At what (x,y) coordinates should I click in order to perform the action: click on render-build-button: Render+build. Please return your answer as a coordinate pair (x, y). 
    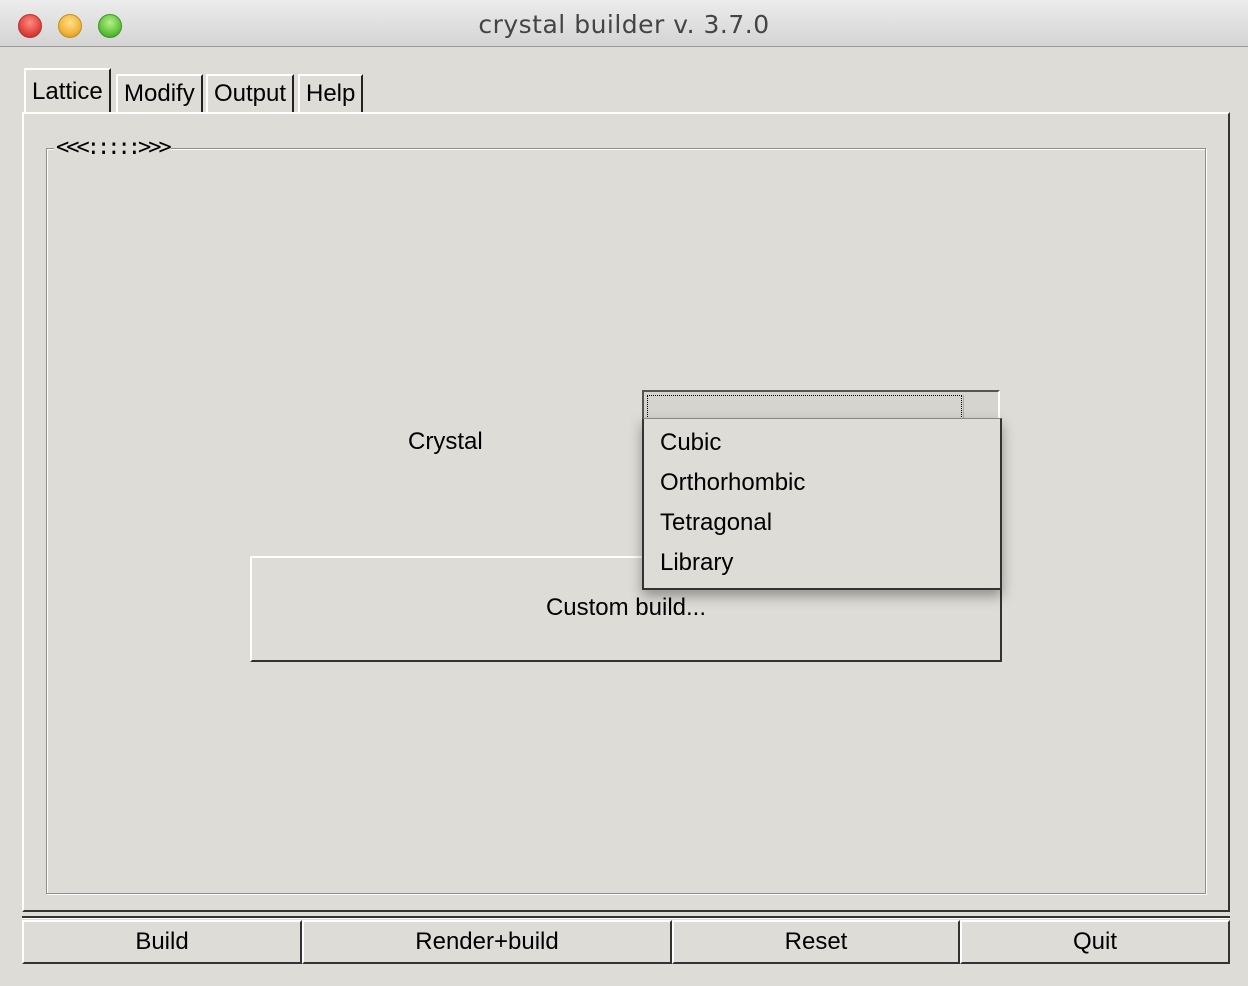
    Looking at the image, I should click on (487, 942).